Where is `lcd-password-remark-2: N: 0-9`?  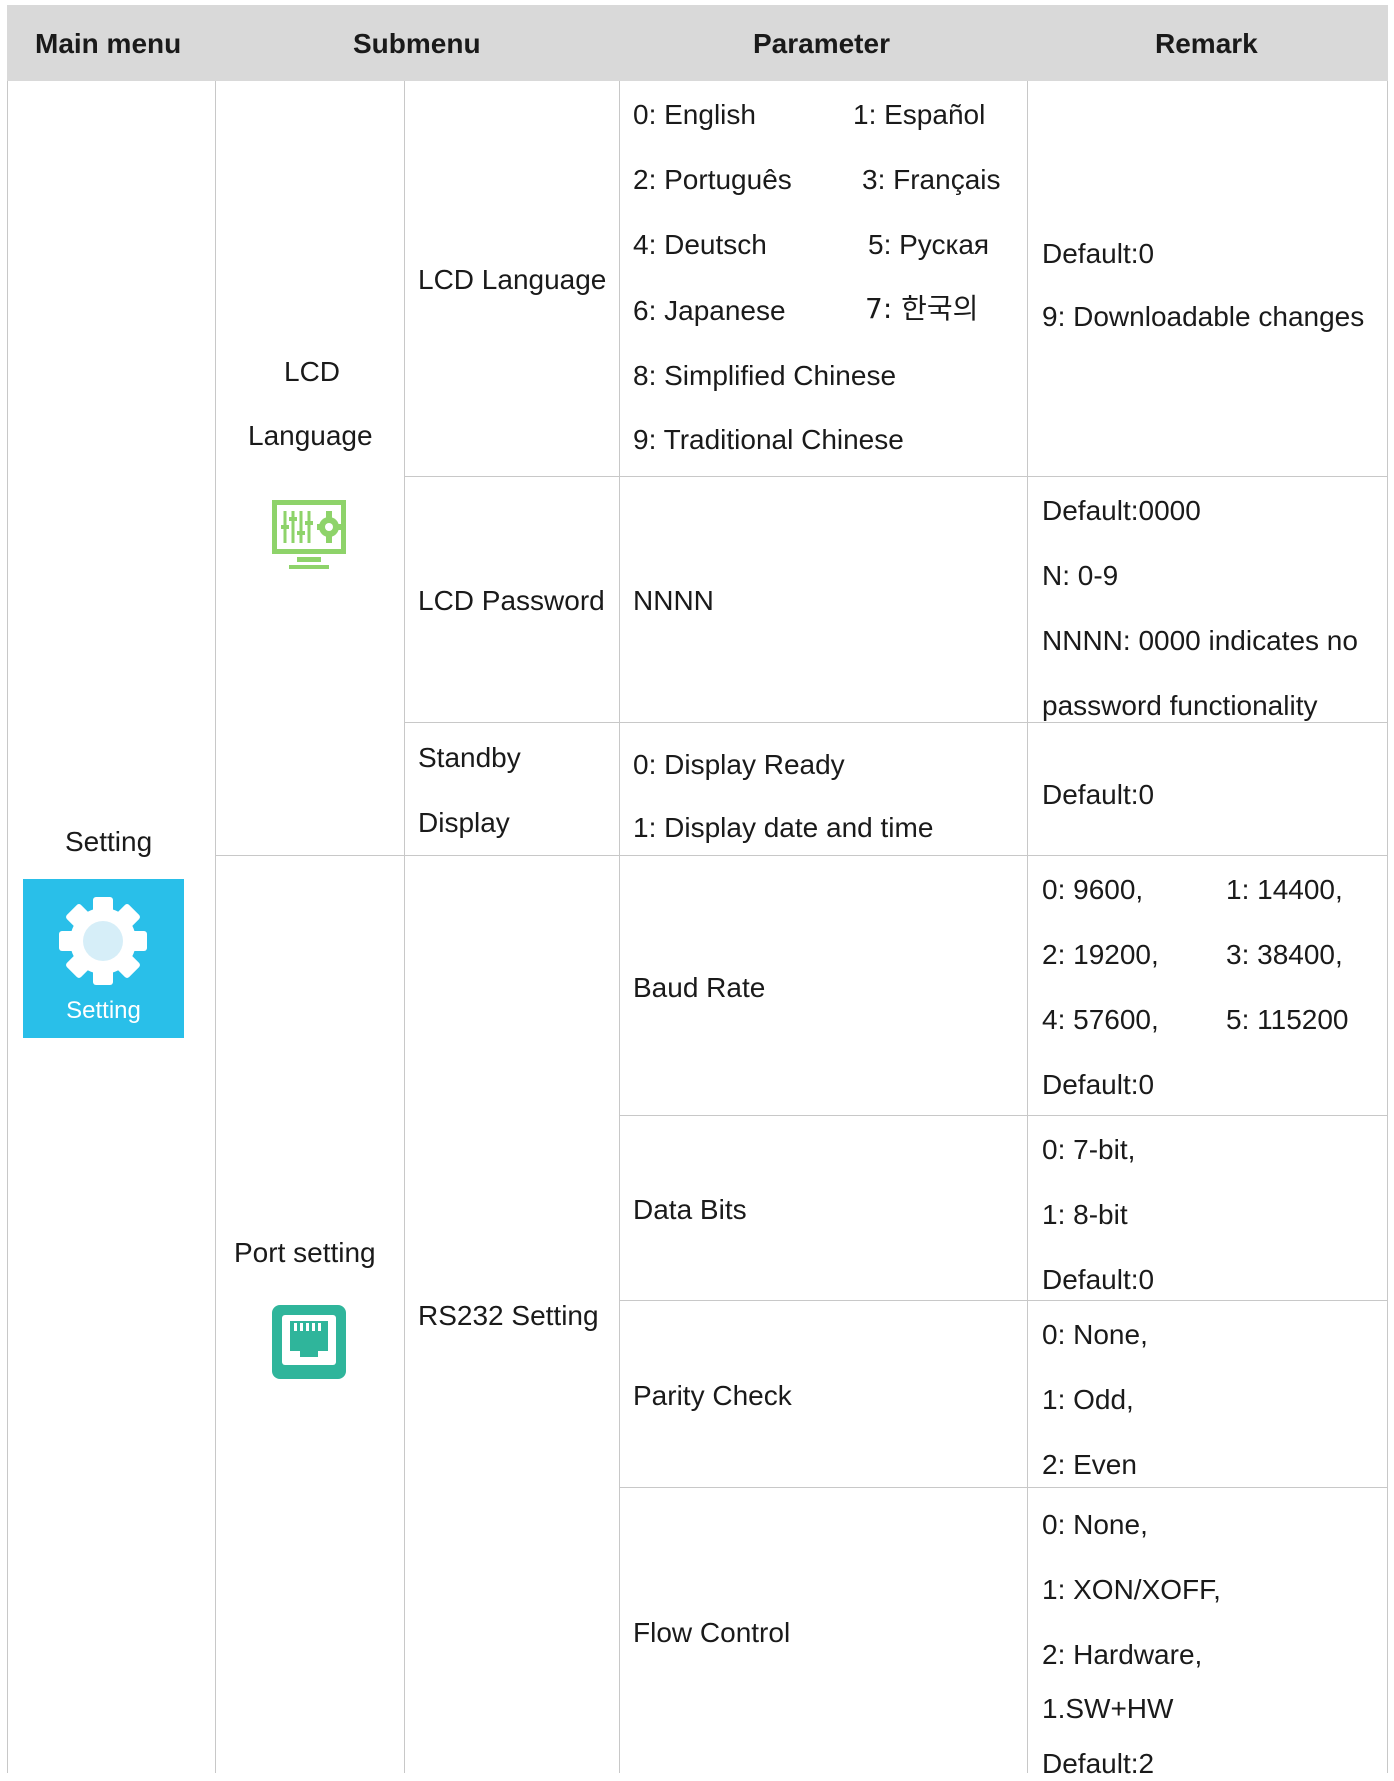
lcd-password-remark-2: N: 0-9 is located at coordinates (1080, 575).